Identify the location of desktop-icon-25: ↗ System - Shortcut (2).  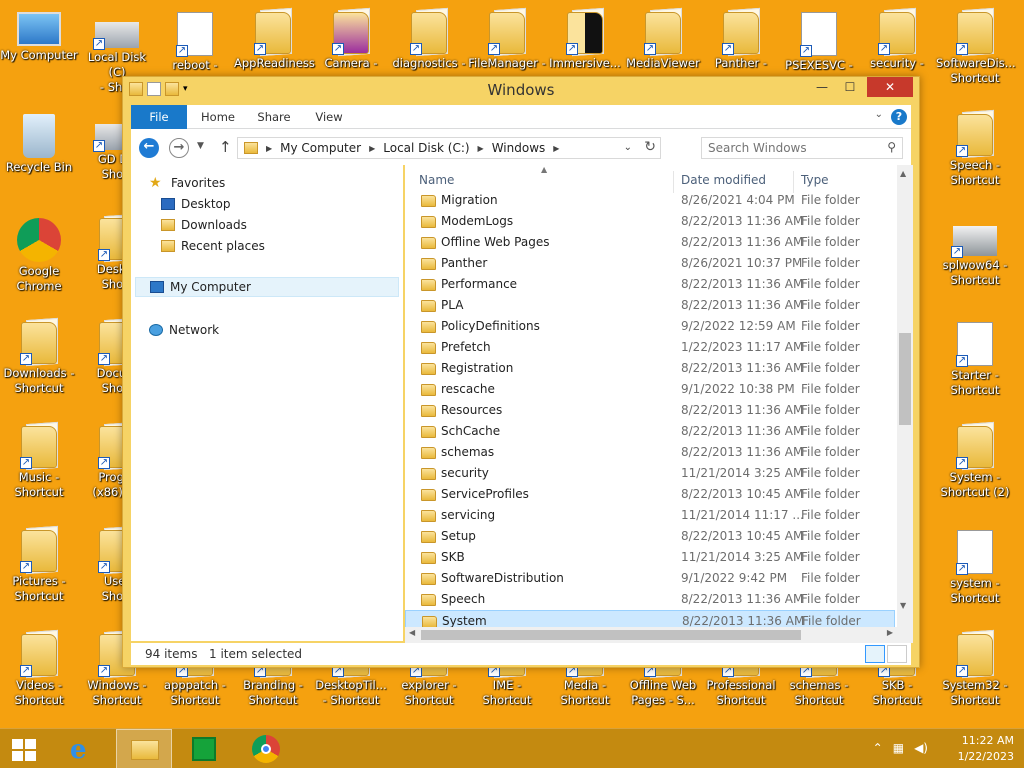
(975, 461).